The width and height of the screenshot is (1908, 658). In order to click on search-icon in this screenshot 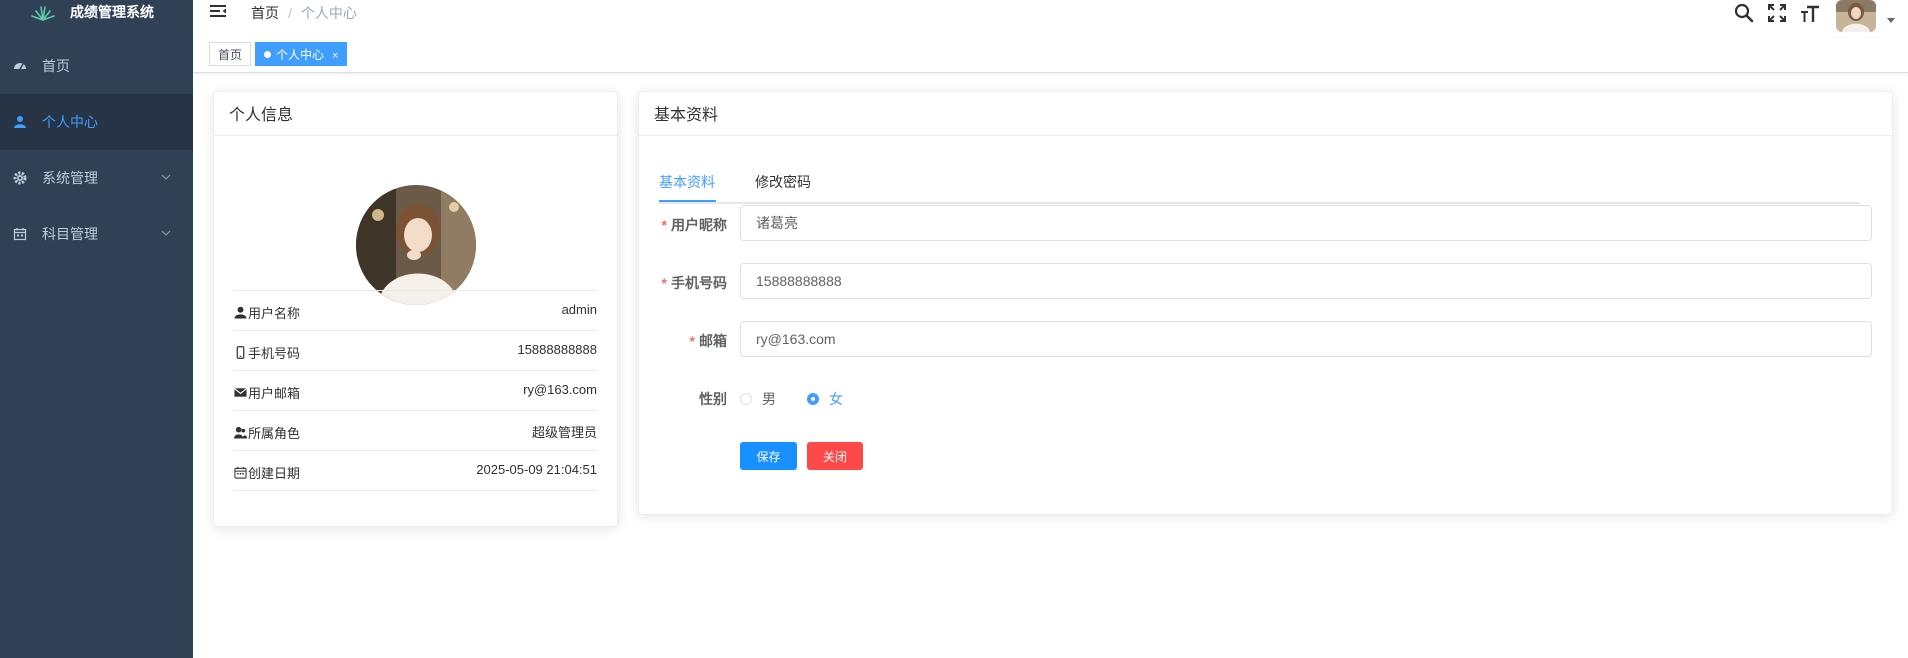, I will do `click(1744, 13)`.